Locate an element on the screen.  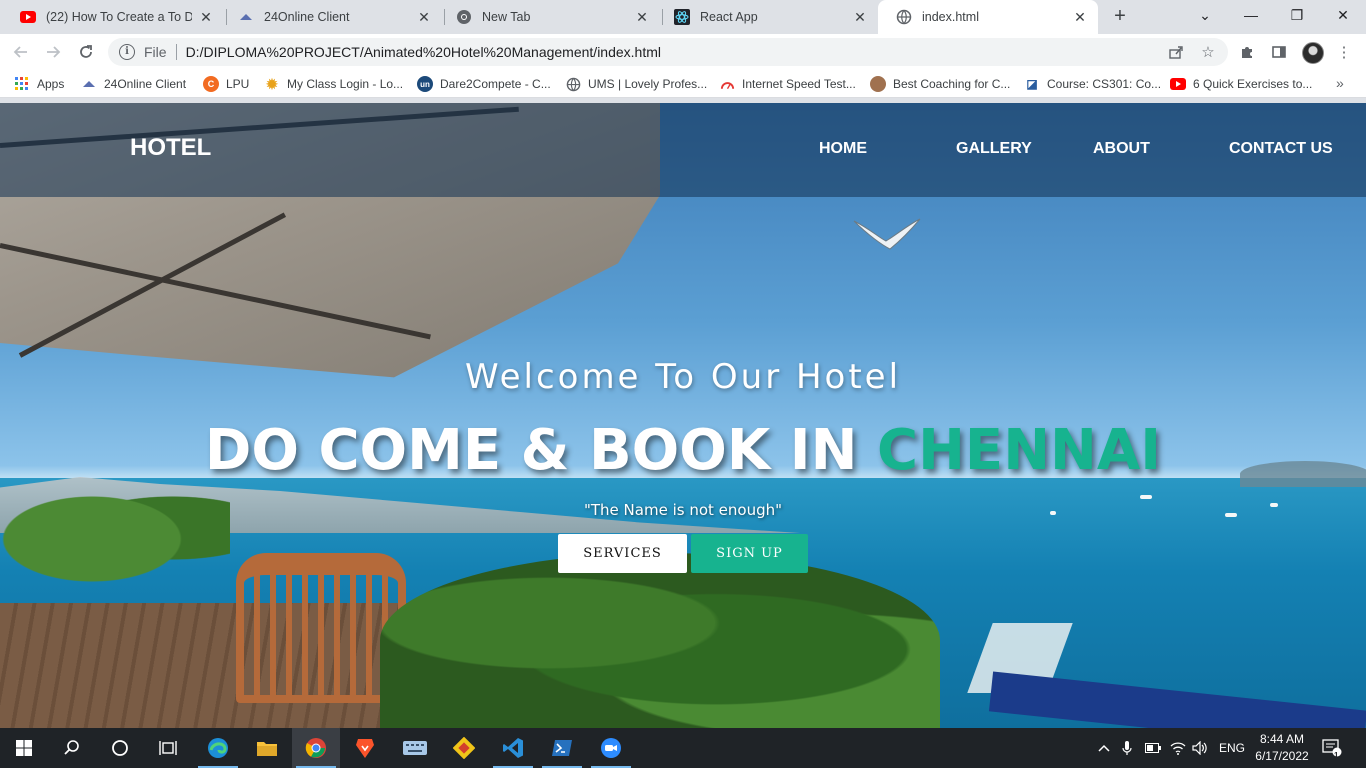
nav-about: ABOUT is located at coordinates (1121, 149).